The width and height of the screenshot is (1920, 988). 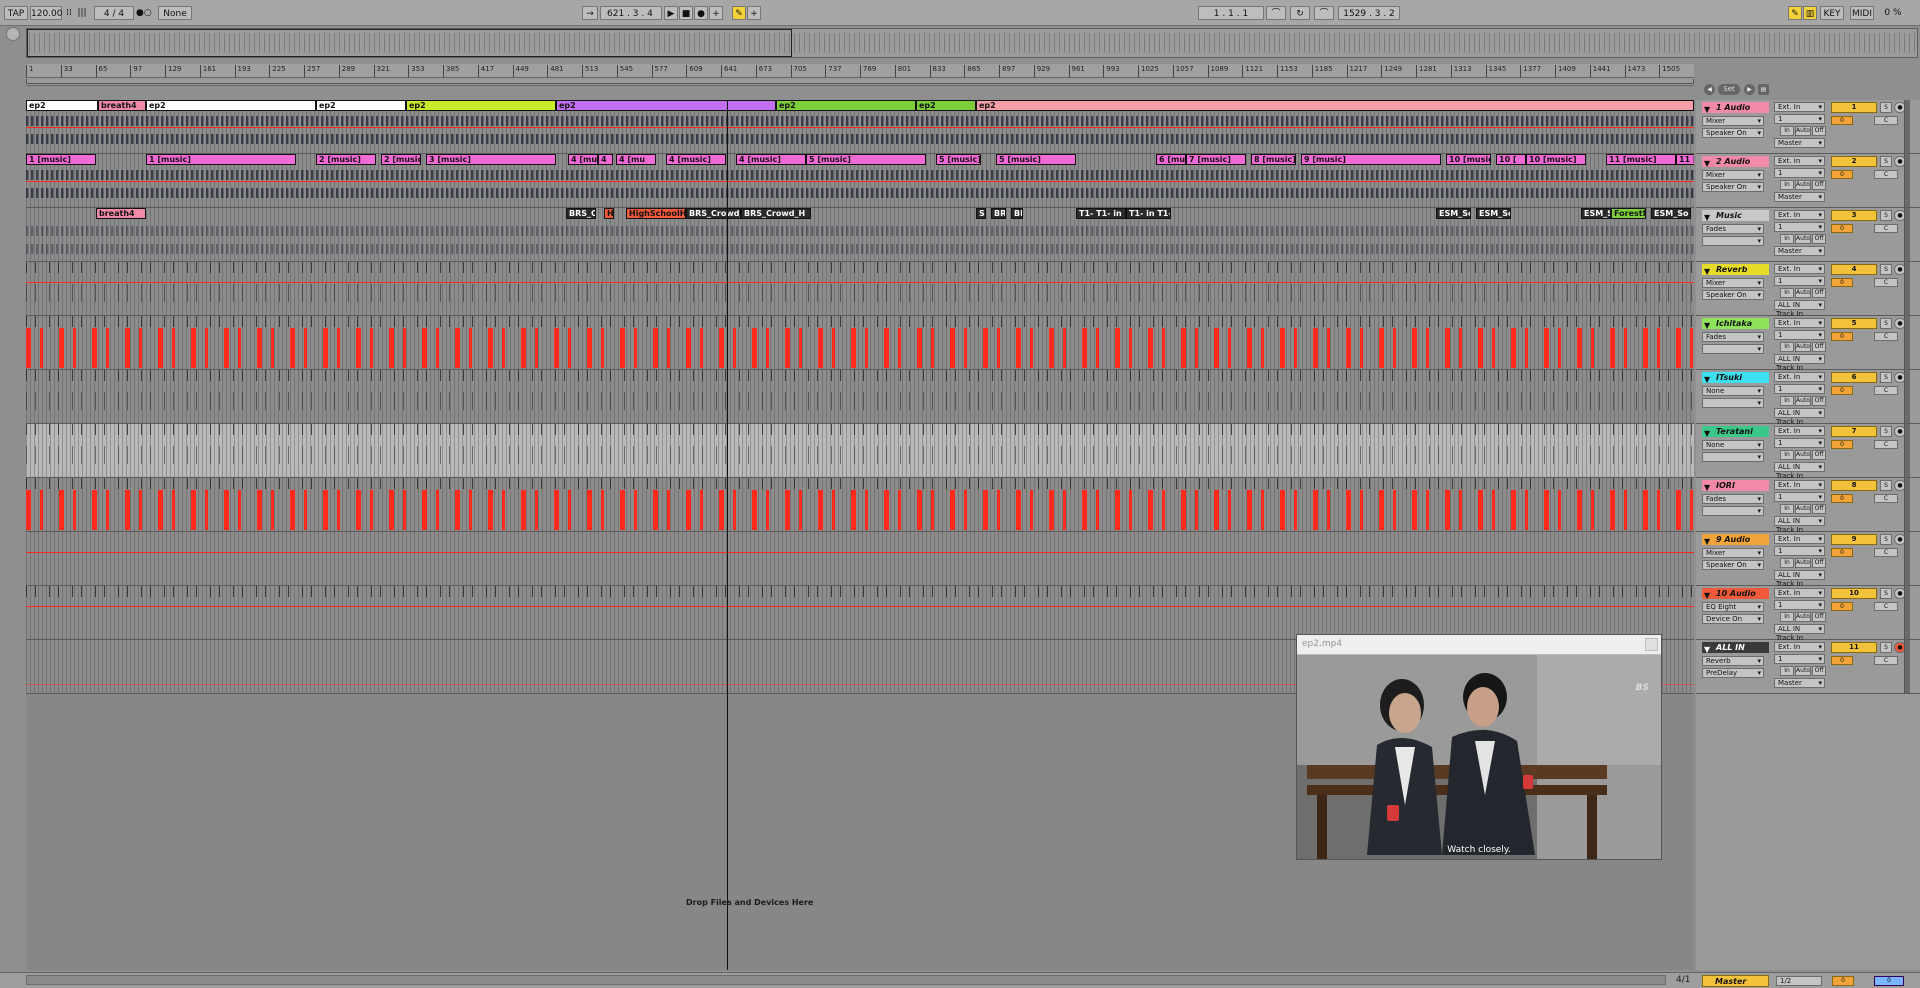 What do you see at coordinates (1854, 269) in the screenshot?
I see `track-activator: 4` at bounding box center [1854, 269].